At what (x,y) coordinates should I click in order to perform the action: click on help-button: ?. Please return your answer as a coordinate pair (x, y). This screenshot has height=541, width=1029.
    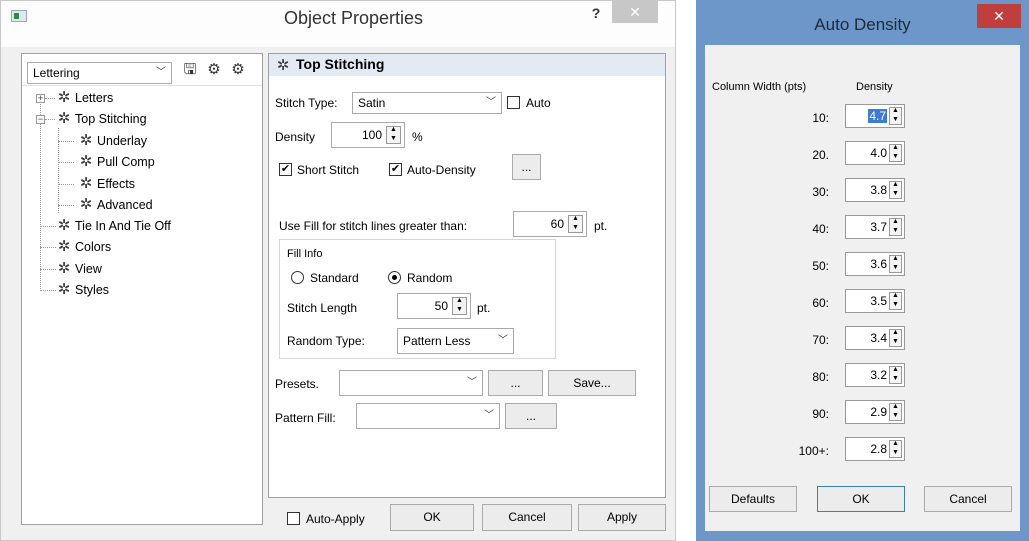
    Looking at the image, I should click on (596, 13).